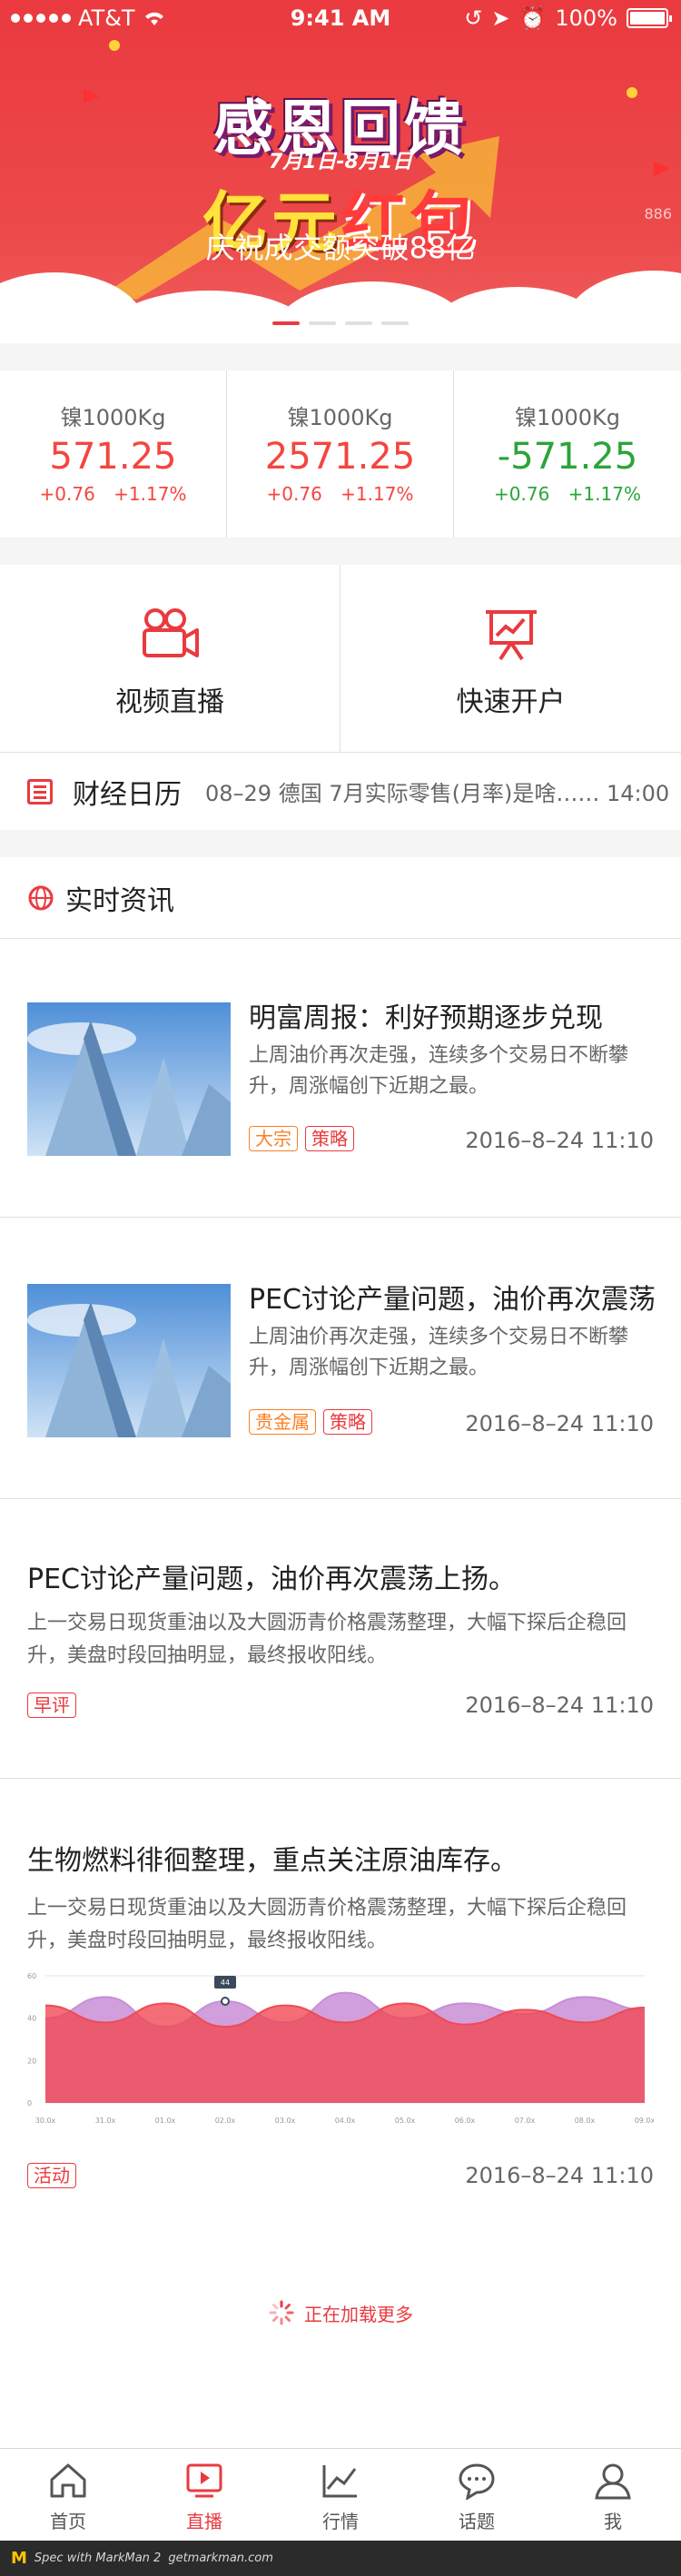 Image resolution: width=681 pixels, height=2576 pixels. I want to click on feature-row: 视频直播 快速开户, so click(340, 658).